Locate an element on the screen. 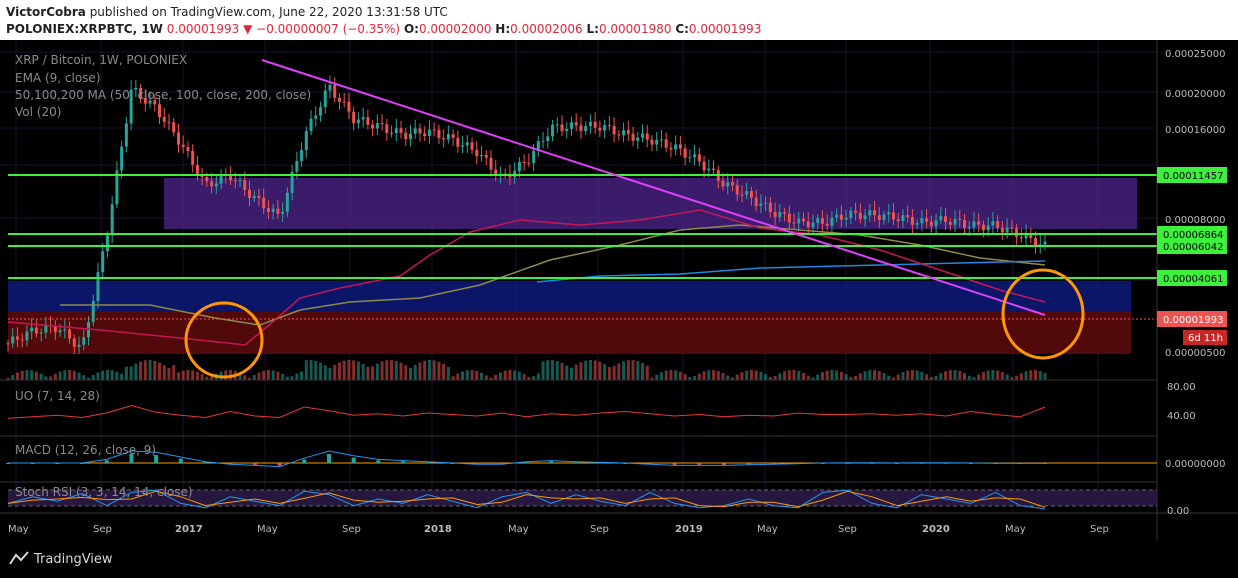 The width and height of the screenshot is (1238, 578). level-tag-label: 0.00011457 is located at coordinates (1193, 176).